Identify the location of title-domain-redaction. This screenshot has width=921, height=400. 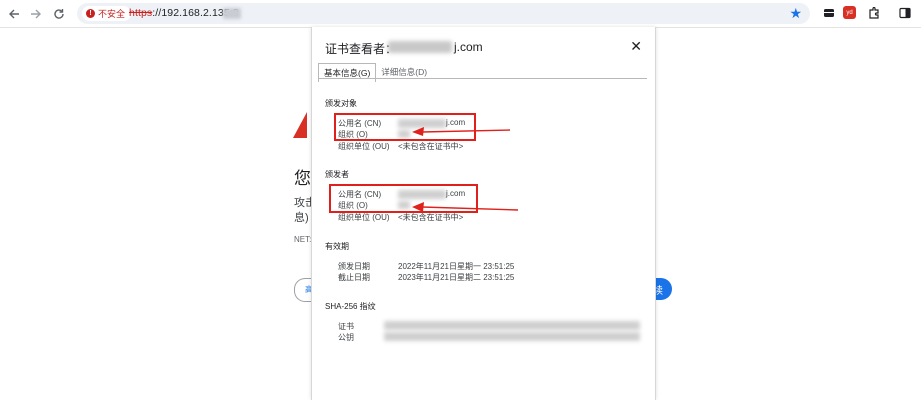
(420, 47).